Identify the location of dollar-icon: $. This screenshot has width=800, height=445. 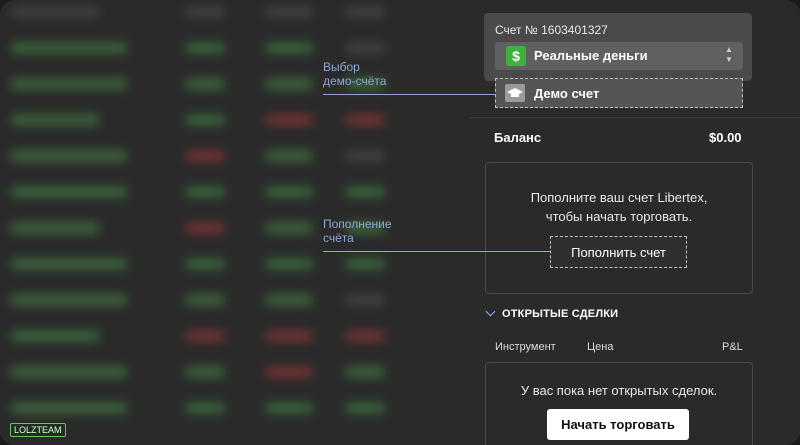
(516, 56).